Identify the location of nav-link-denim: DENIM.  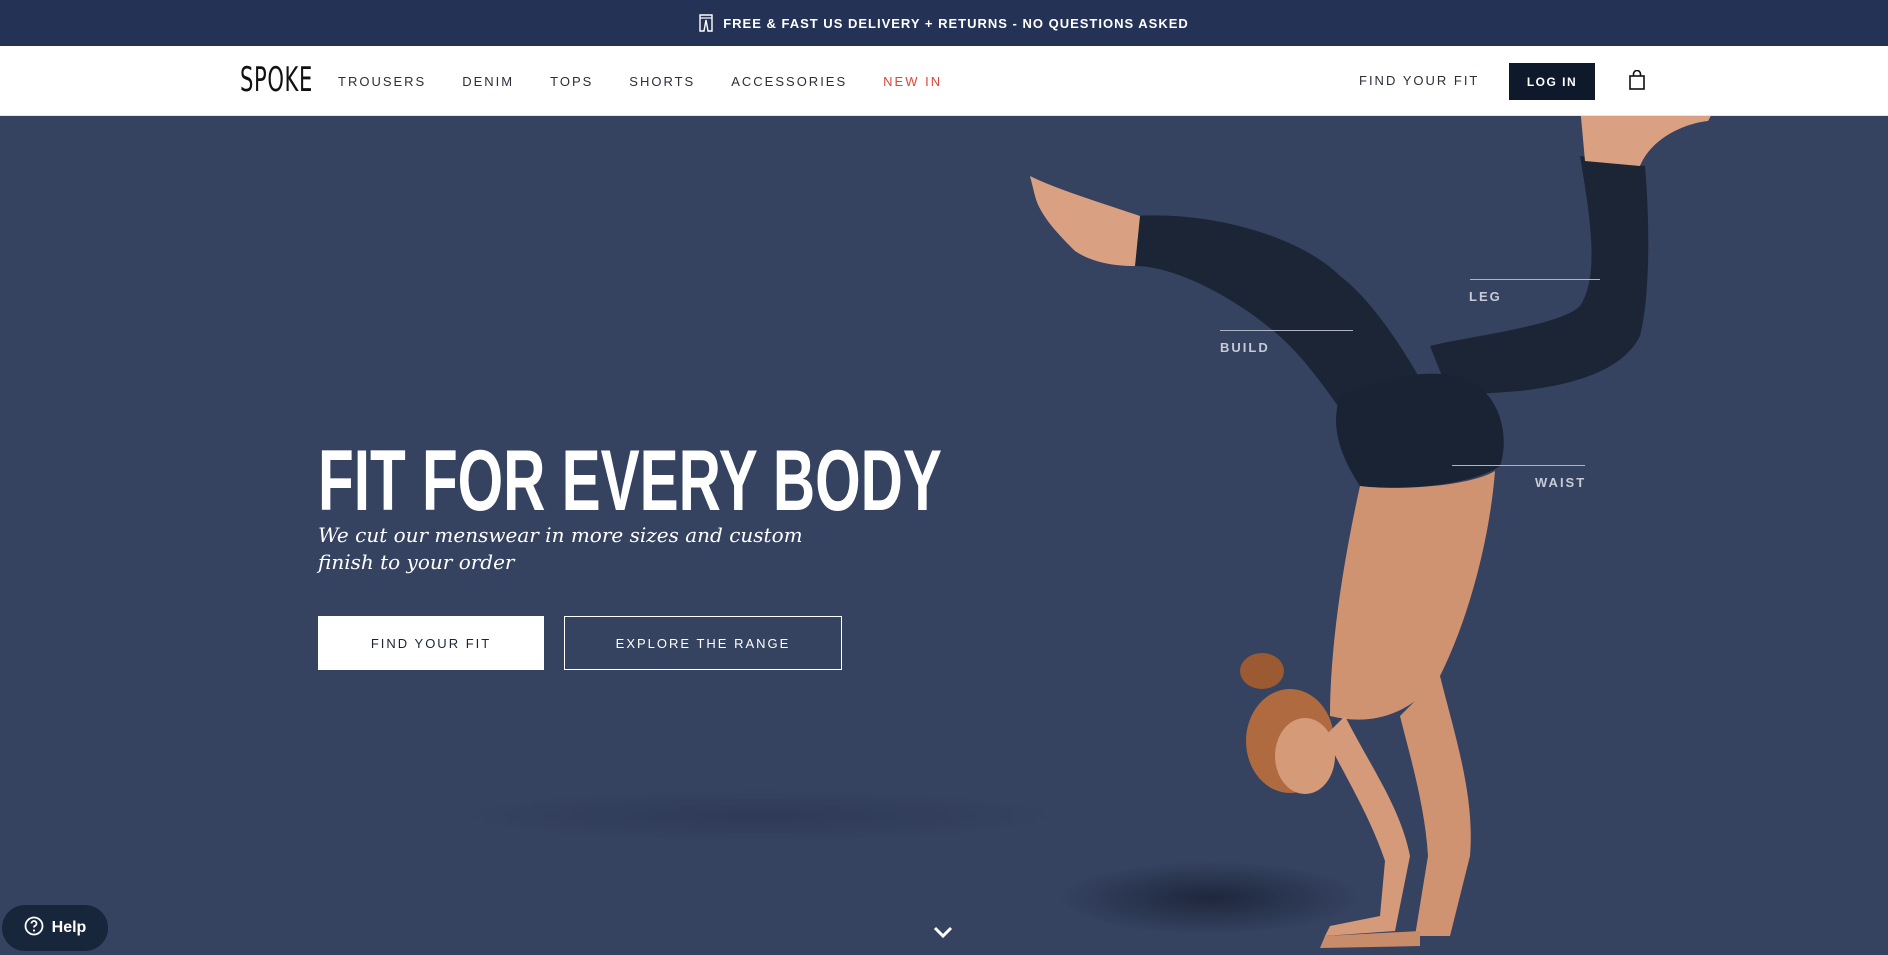
(488, 81).